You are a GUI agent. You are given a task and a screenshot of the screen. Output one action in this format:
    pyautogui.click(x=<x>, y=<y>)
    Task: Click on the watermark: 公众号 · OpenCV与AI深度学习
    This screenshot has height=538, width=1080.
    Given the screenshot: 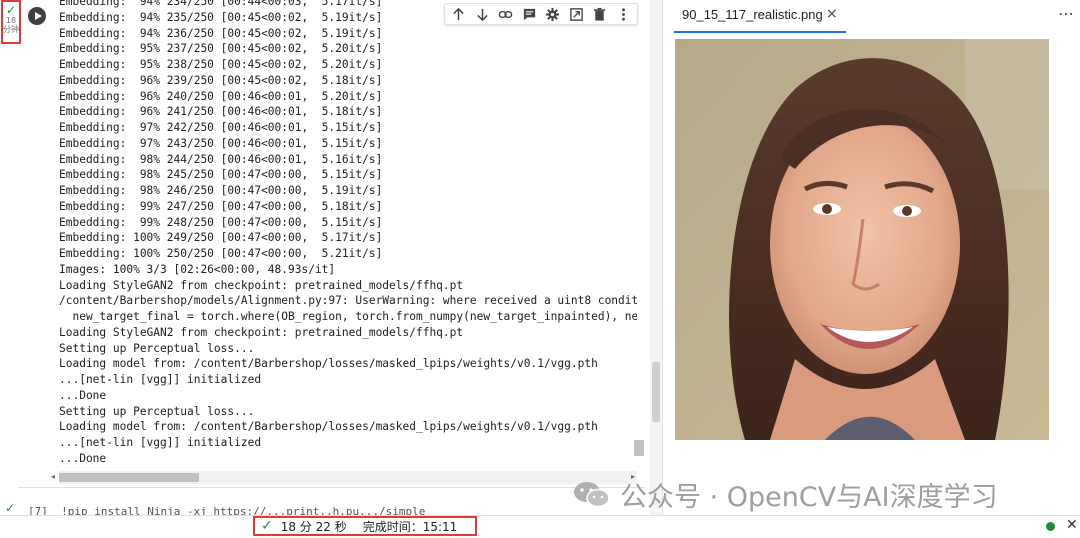 What is the action you would take?
    pyautogui.click(x=785, y=494)
    